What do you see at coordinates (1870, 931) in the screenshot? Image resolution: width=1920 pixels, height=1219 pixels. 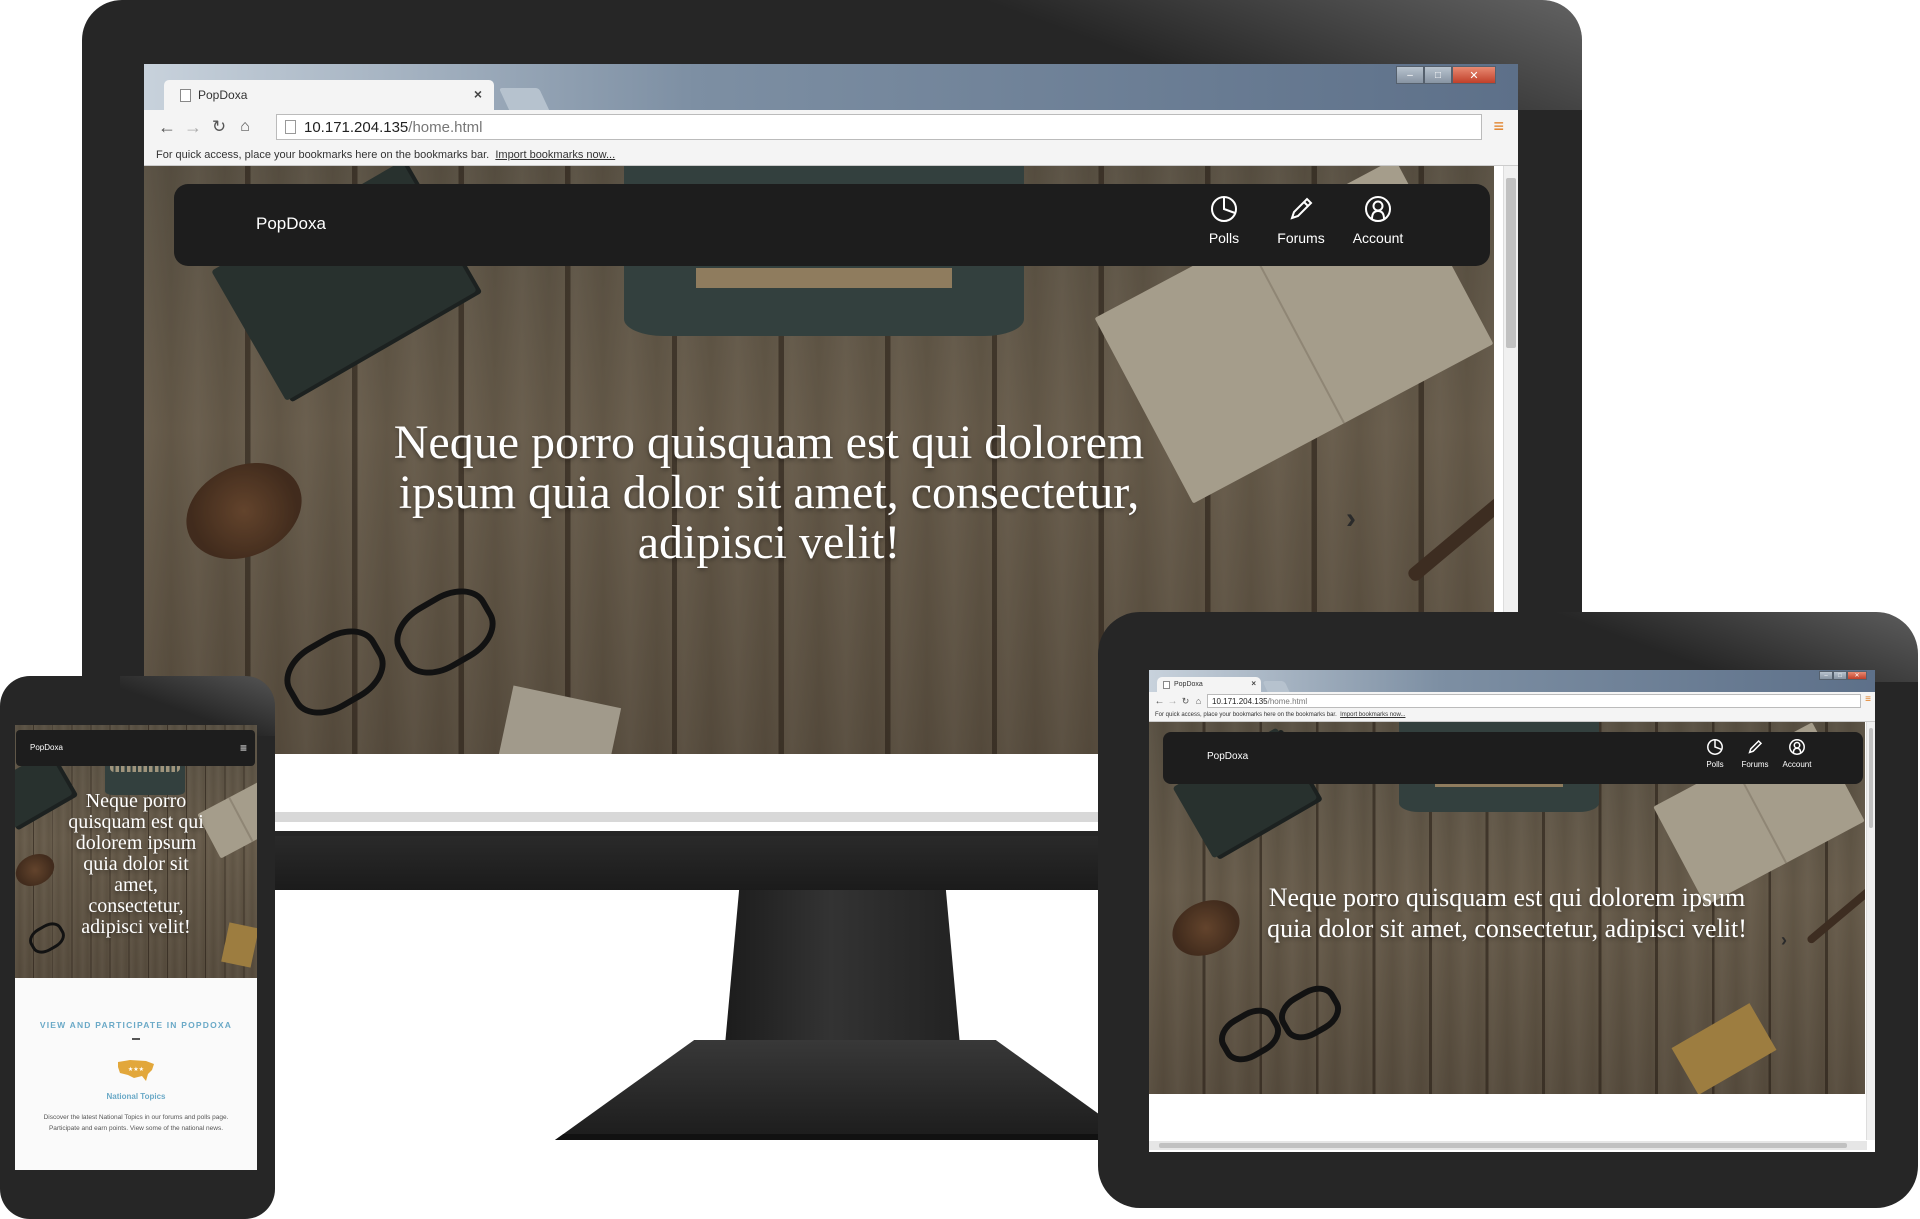 I see `page-scrollbar` at bounding box center [1870, 931].